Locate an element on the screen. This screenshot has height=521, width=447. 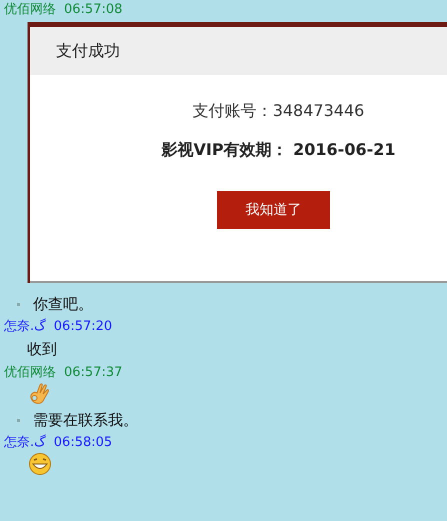
message-text: 收到 is located at coordinates (42, 349).